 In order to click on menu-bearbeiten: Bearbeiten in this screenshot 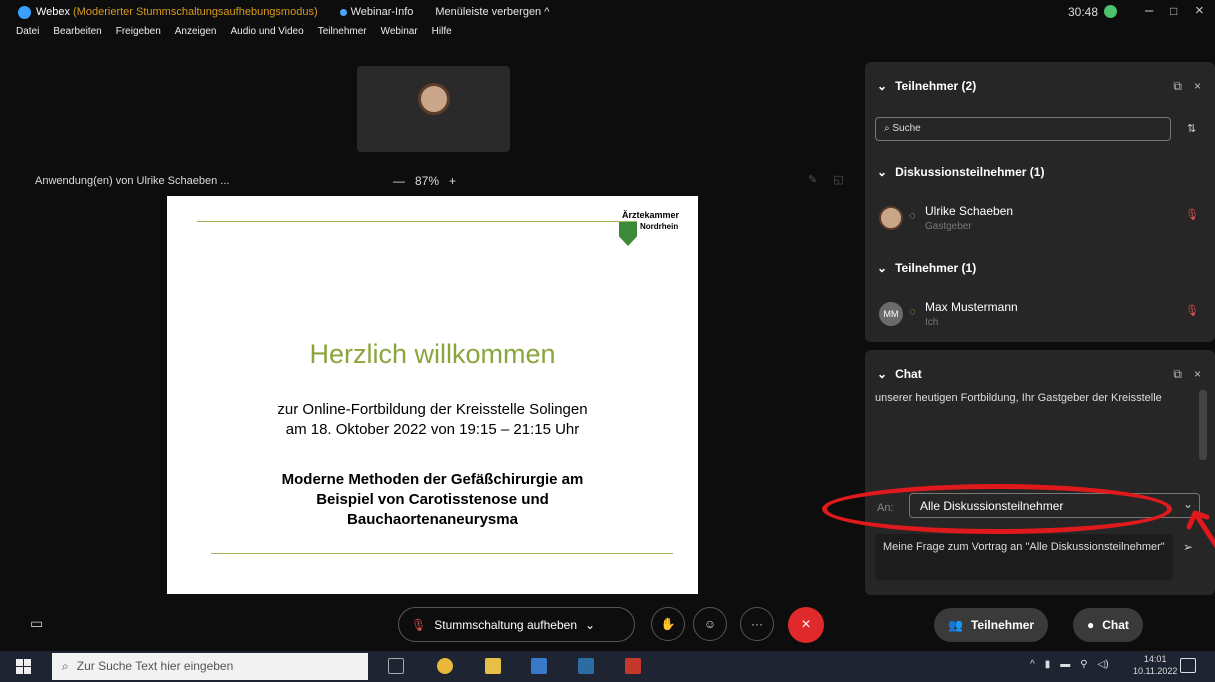, I will do `click(77, 34)`.